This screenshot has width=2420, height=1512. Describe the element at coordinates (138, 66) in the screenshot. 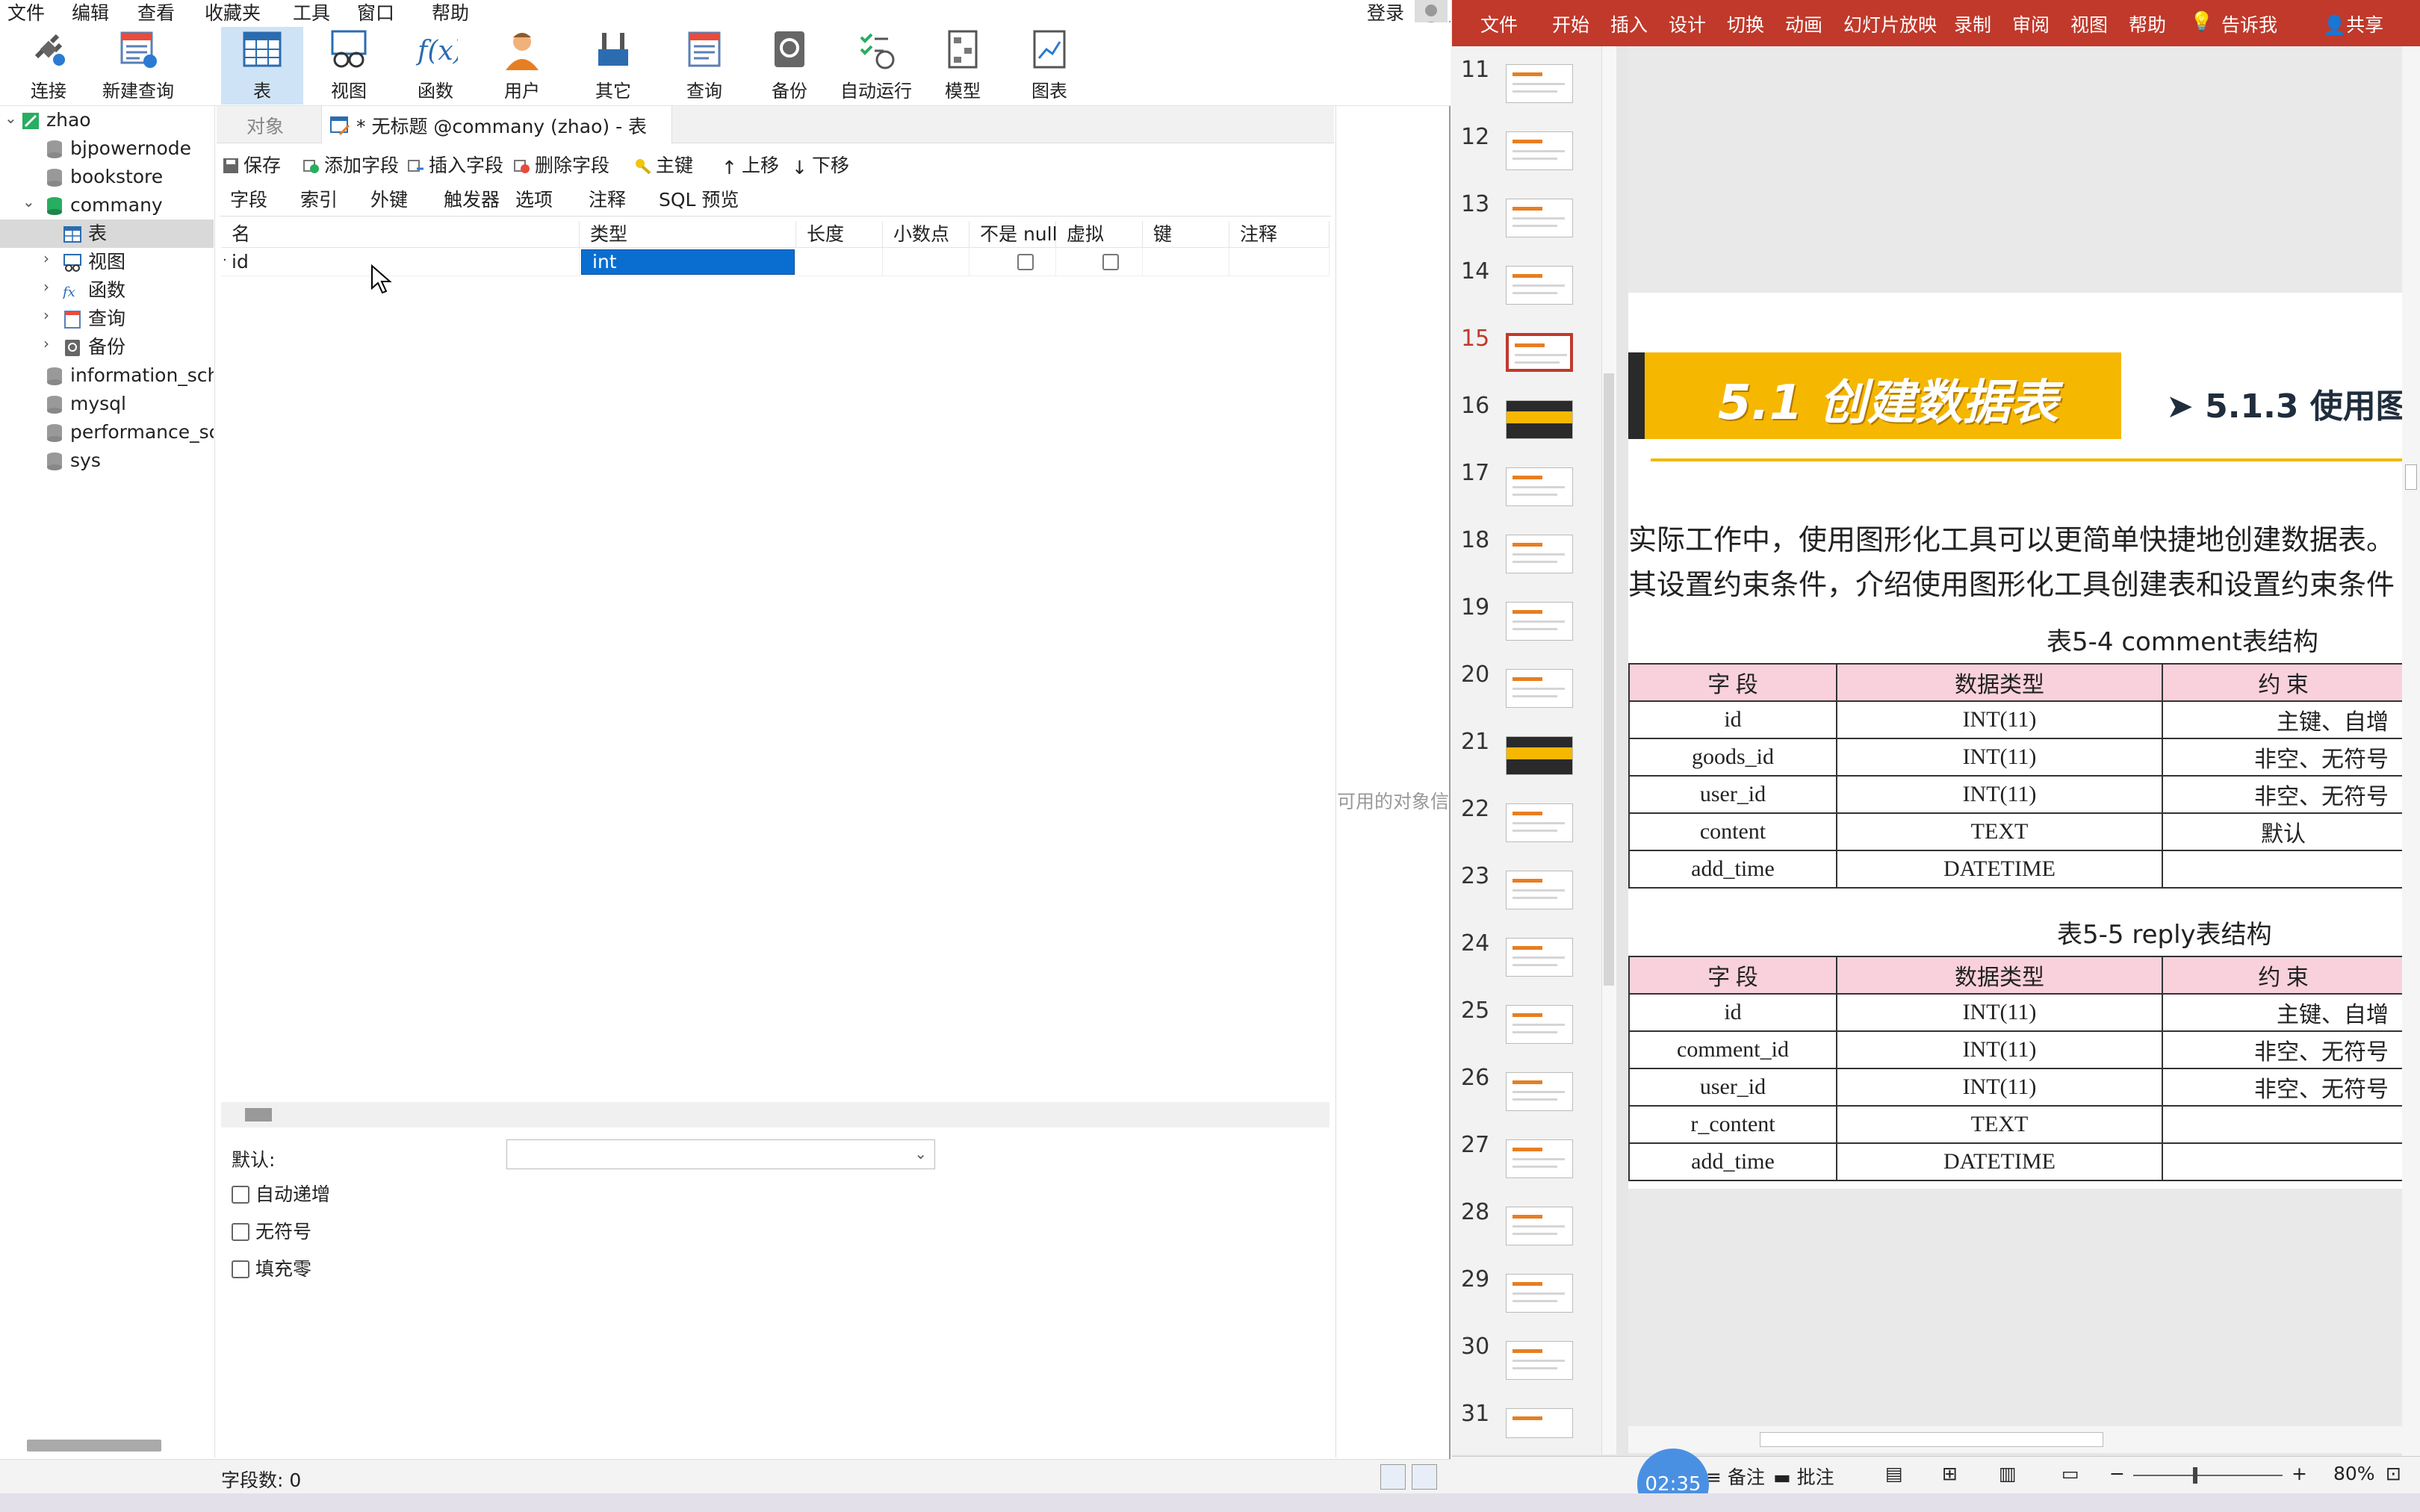

I see `new-query-button: 新建查询` at that location.